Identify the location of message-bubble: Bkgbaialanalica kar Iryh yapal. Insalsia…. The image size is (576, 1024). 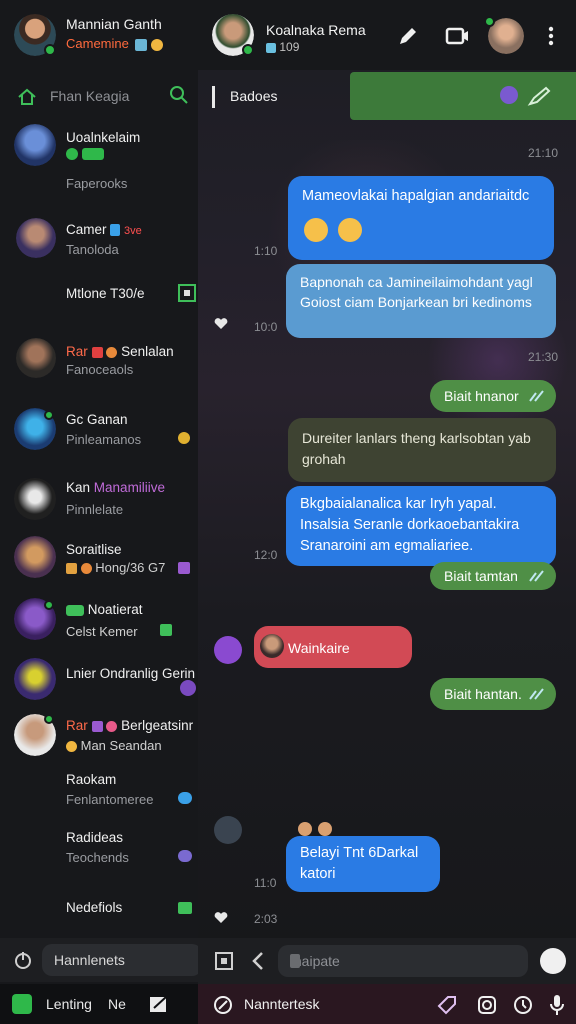
(421, 526).